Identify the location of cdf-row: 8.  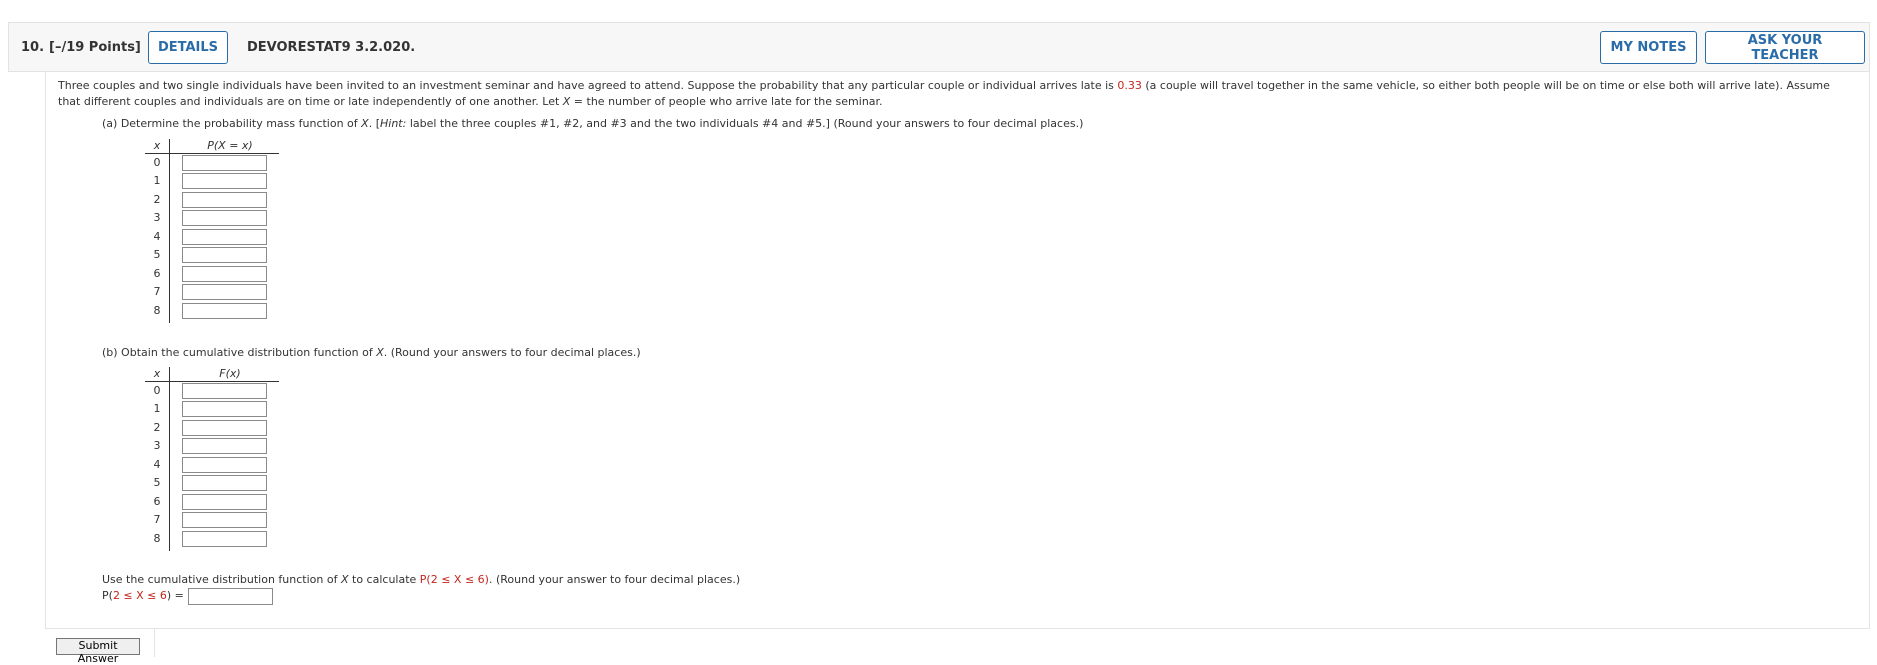
(212, 539).